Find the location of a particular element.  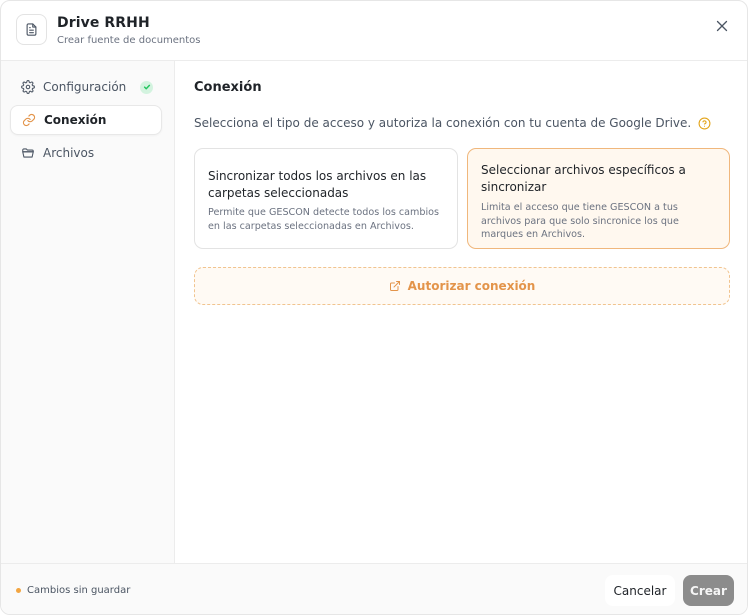

sidebar-item-conexion: Conexión is located at coordinates (86, 120).